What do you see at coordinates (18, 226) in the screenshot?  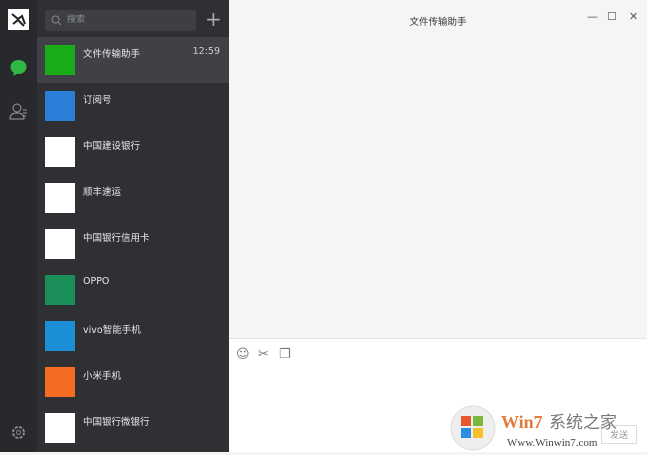 I see `nav-sidebar` at bounding box center [18, 226].